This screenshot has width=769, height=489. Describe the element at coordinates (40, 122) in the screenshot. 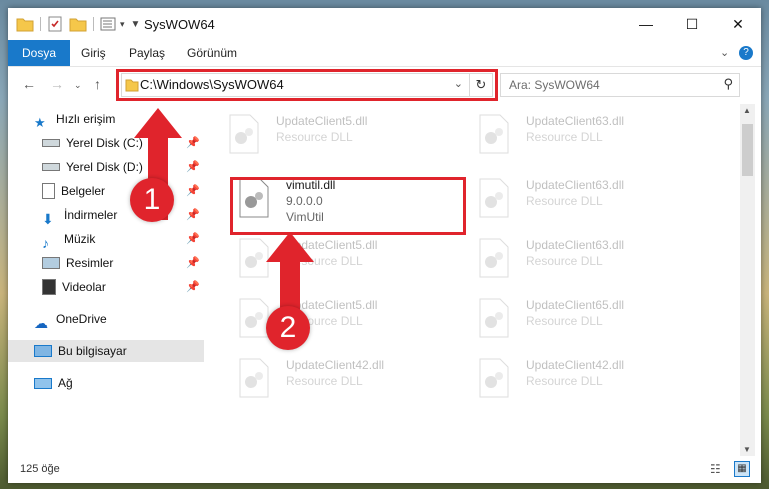

I see `star-icon: ★` at that location.